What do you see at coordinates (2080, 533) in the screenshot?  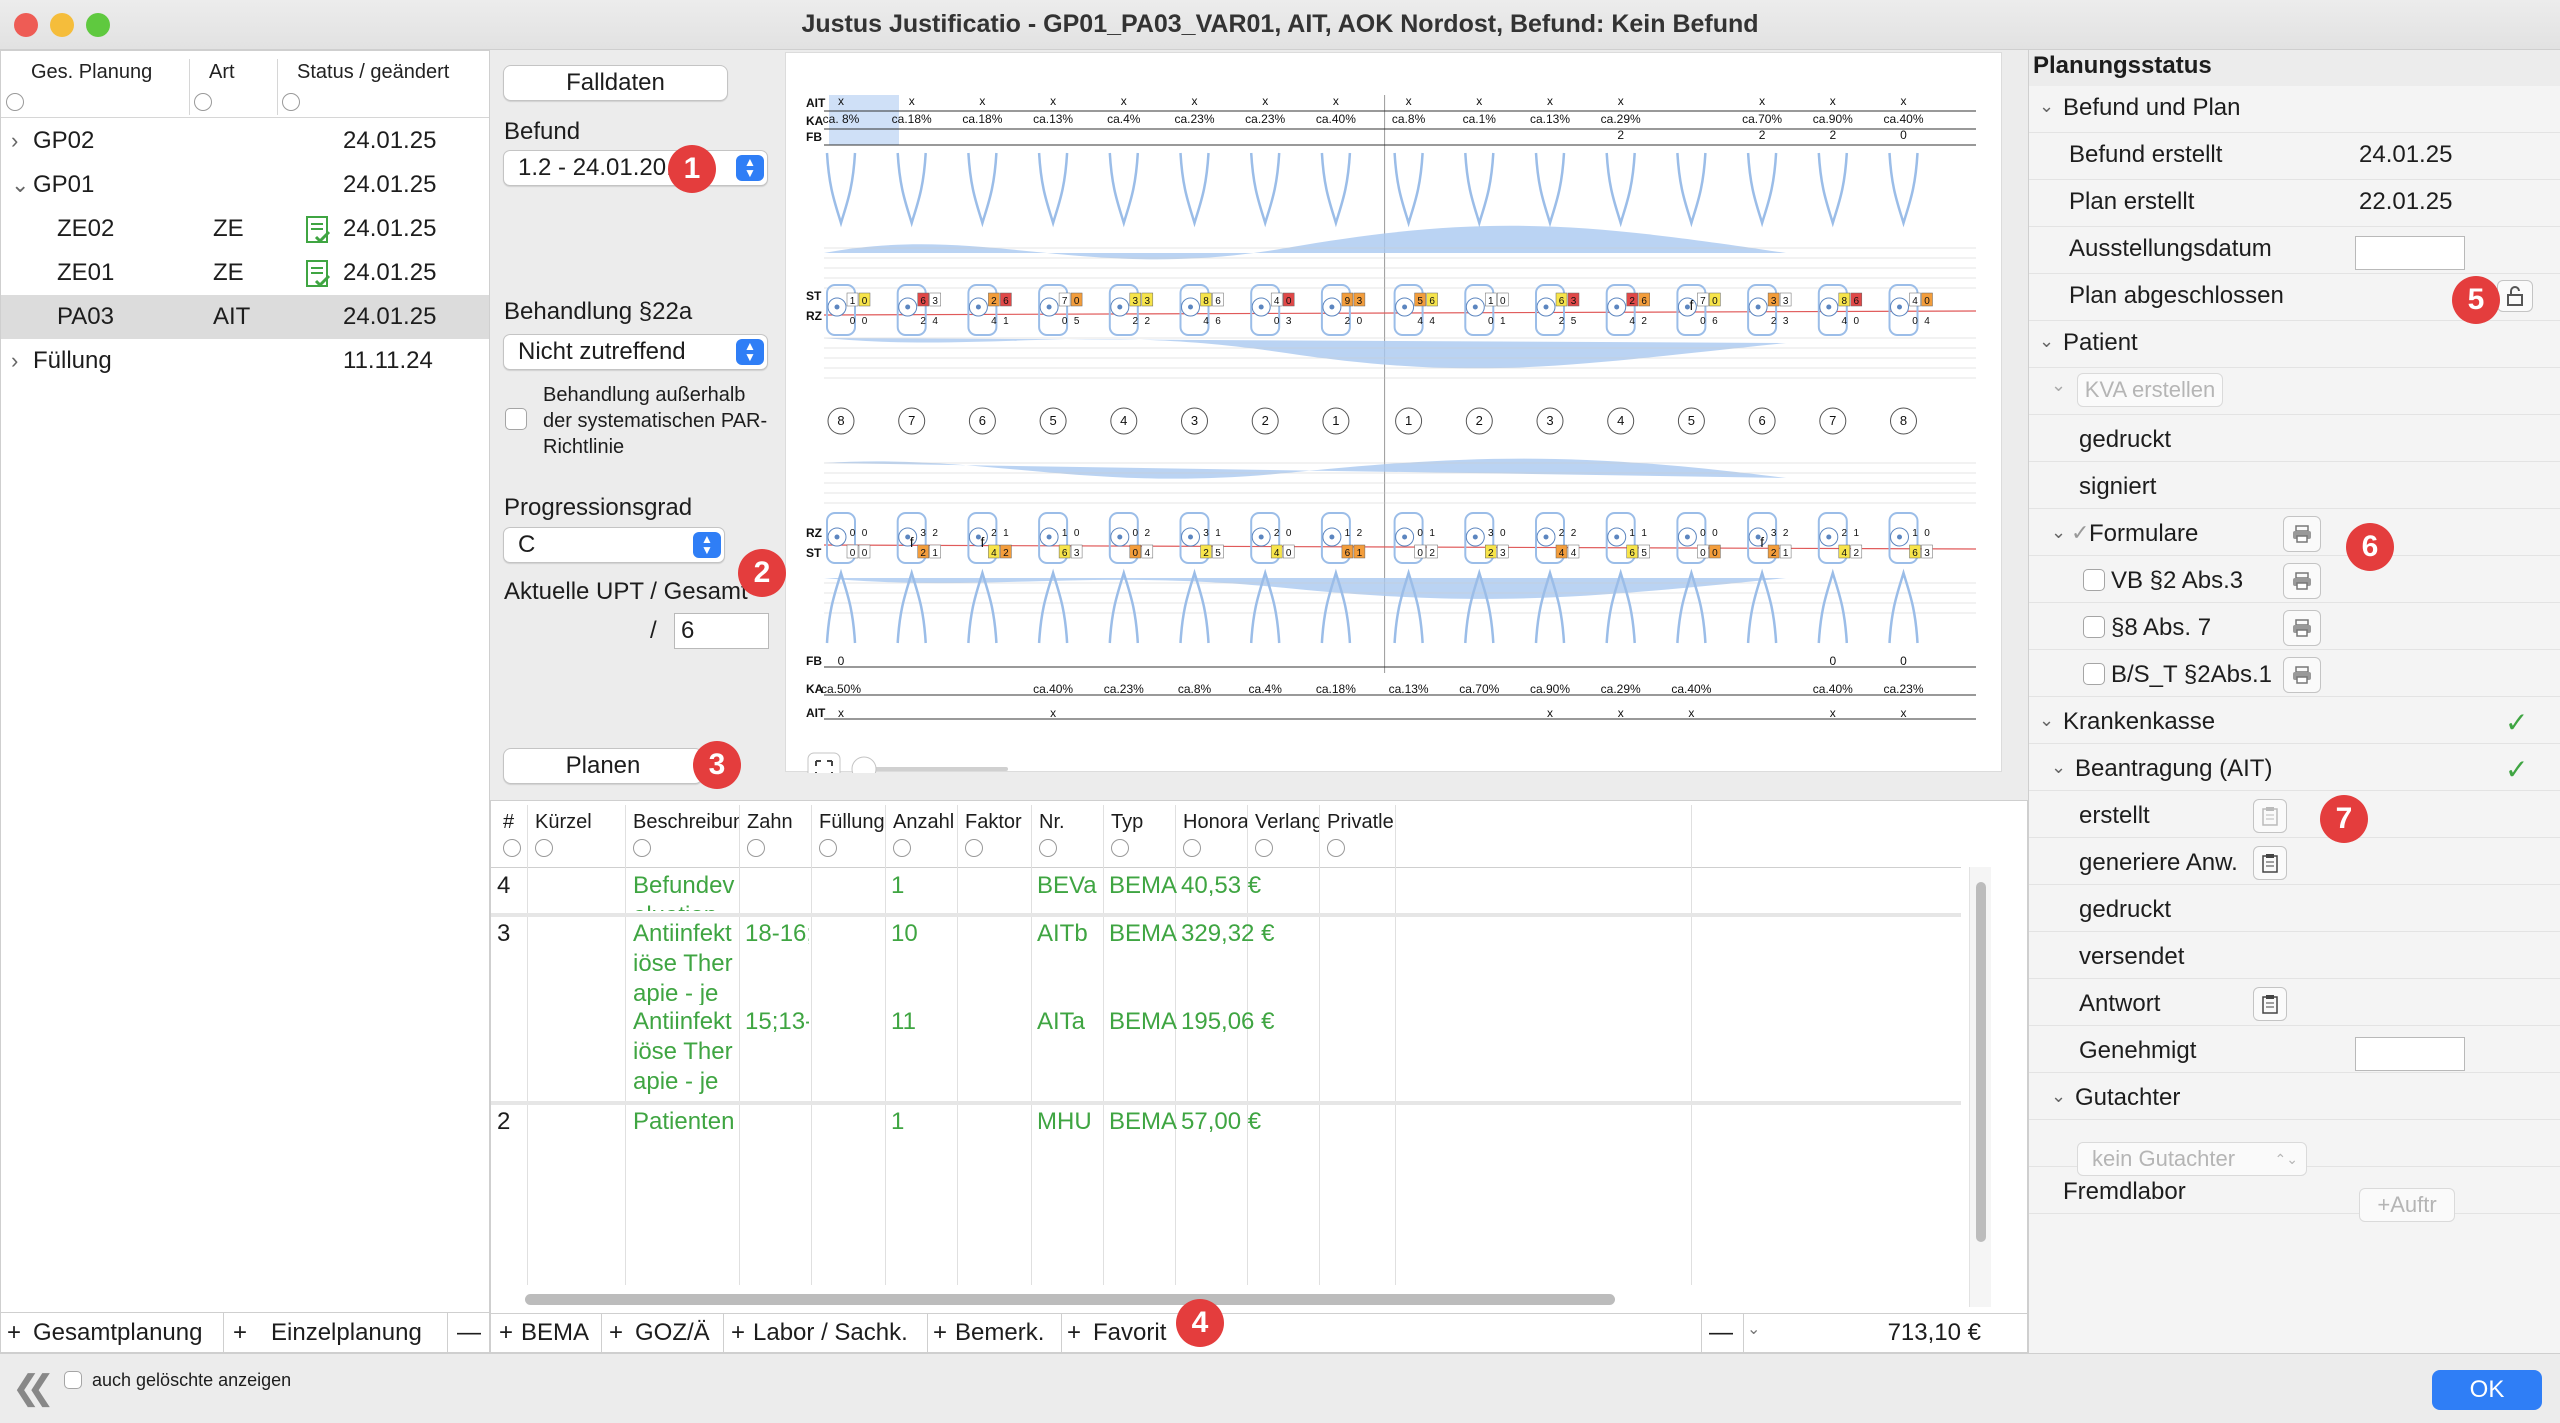 I see `formulare-checkbox: ✓` at bounding box center [2080, 533].